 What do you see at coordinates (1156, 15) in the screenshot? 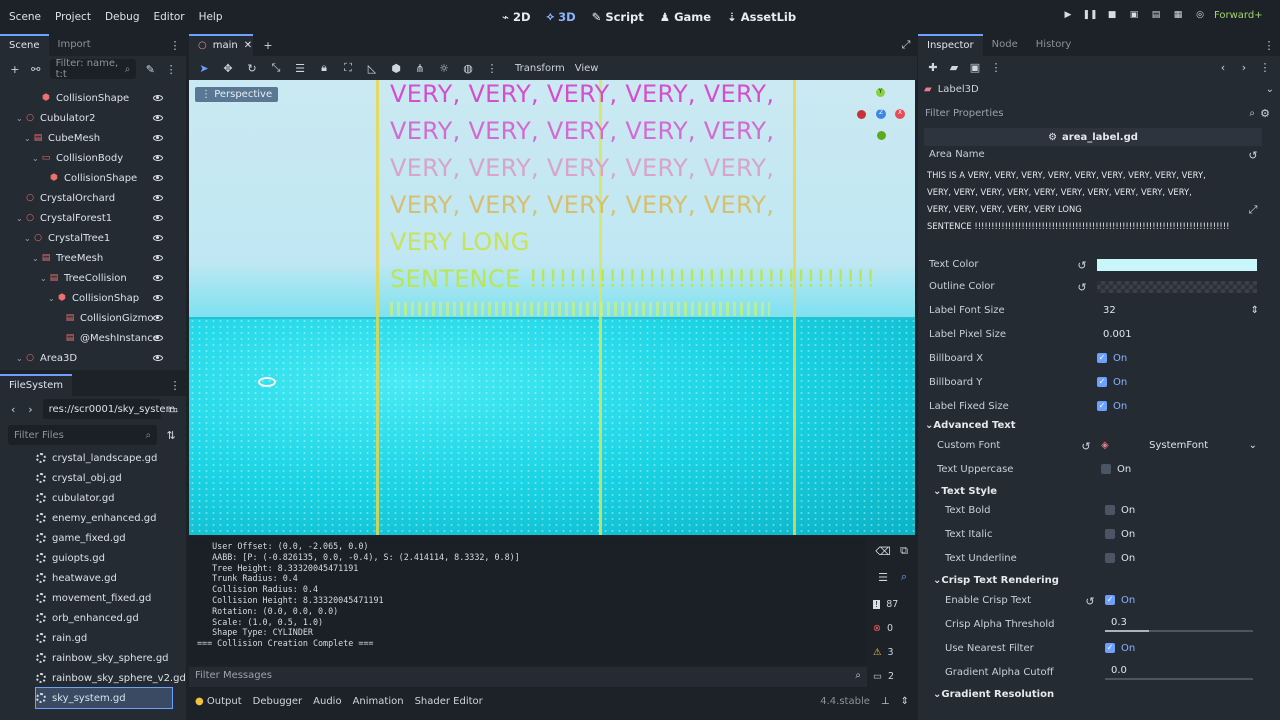
I see `play-scene-icon: ▤` at bounding box center [1156, 15].